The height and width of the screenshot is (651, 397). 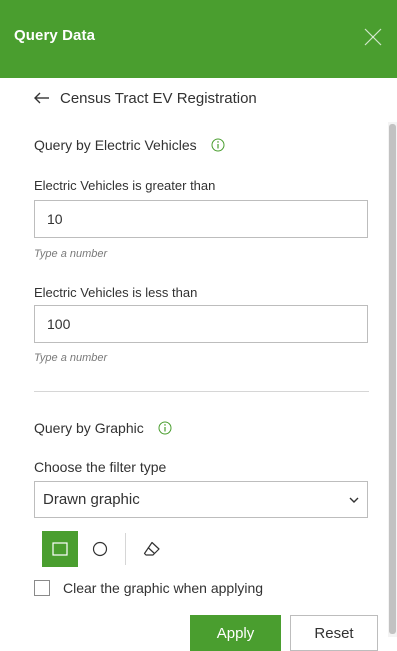 I want to click on rectangle-icon, so click(x=60, y=549).